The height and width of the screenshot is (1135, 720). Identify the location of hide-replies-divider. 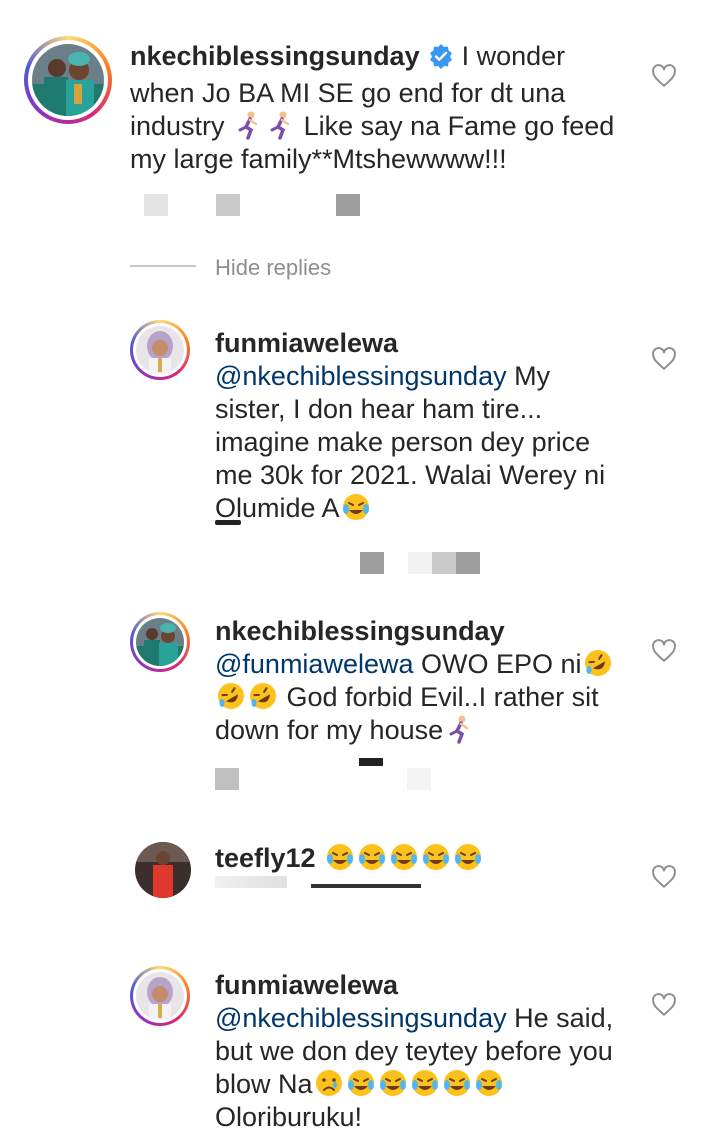
(163, 266).